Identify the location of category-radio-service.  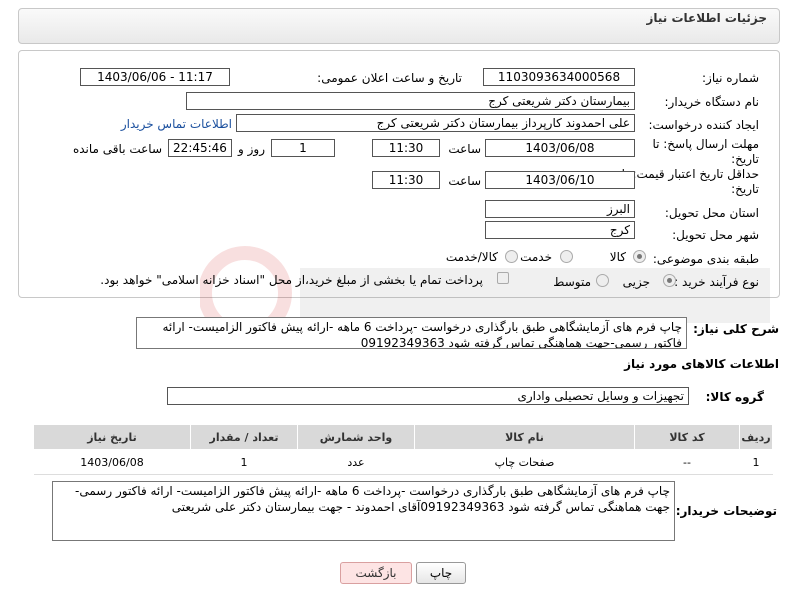
(566, 256).